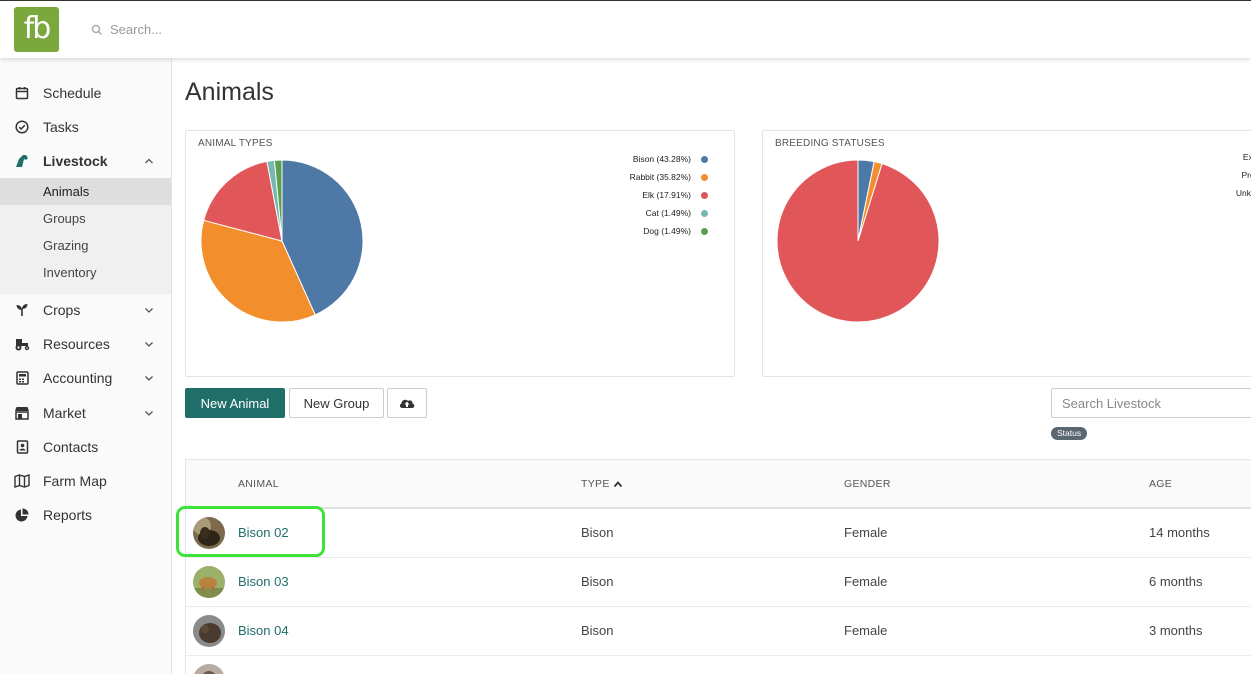  I want to click on sidebar-item-label: Livestock, so click(75, 161).